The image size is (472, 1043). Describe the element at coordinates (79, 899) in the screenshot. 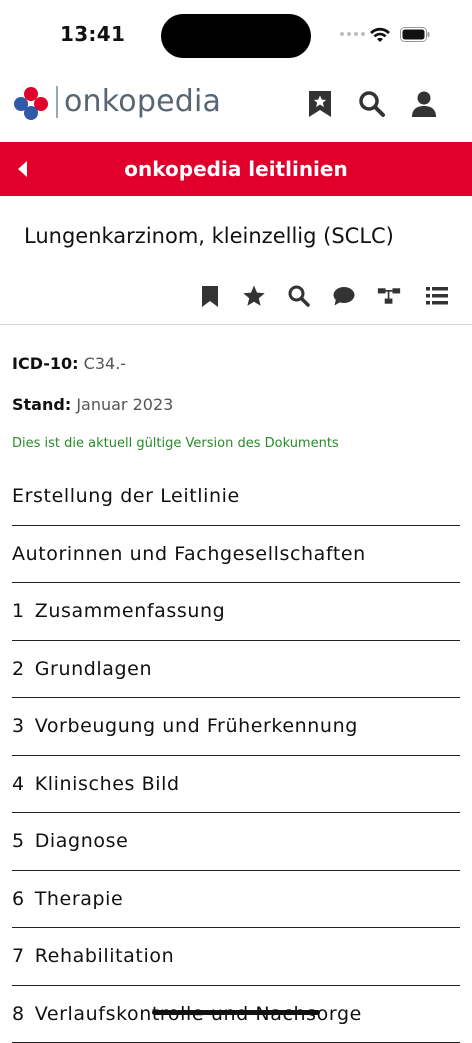

I see `toc-item-label: Therapie` at that location.